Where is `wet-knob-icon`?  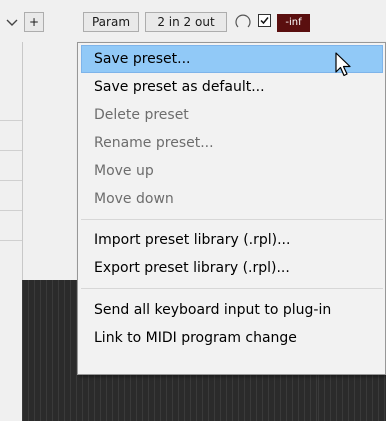
wet-knob-icon is located at coordinates (243, 22).